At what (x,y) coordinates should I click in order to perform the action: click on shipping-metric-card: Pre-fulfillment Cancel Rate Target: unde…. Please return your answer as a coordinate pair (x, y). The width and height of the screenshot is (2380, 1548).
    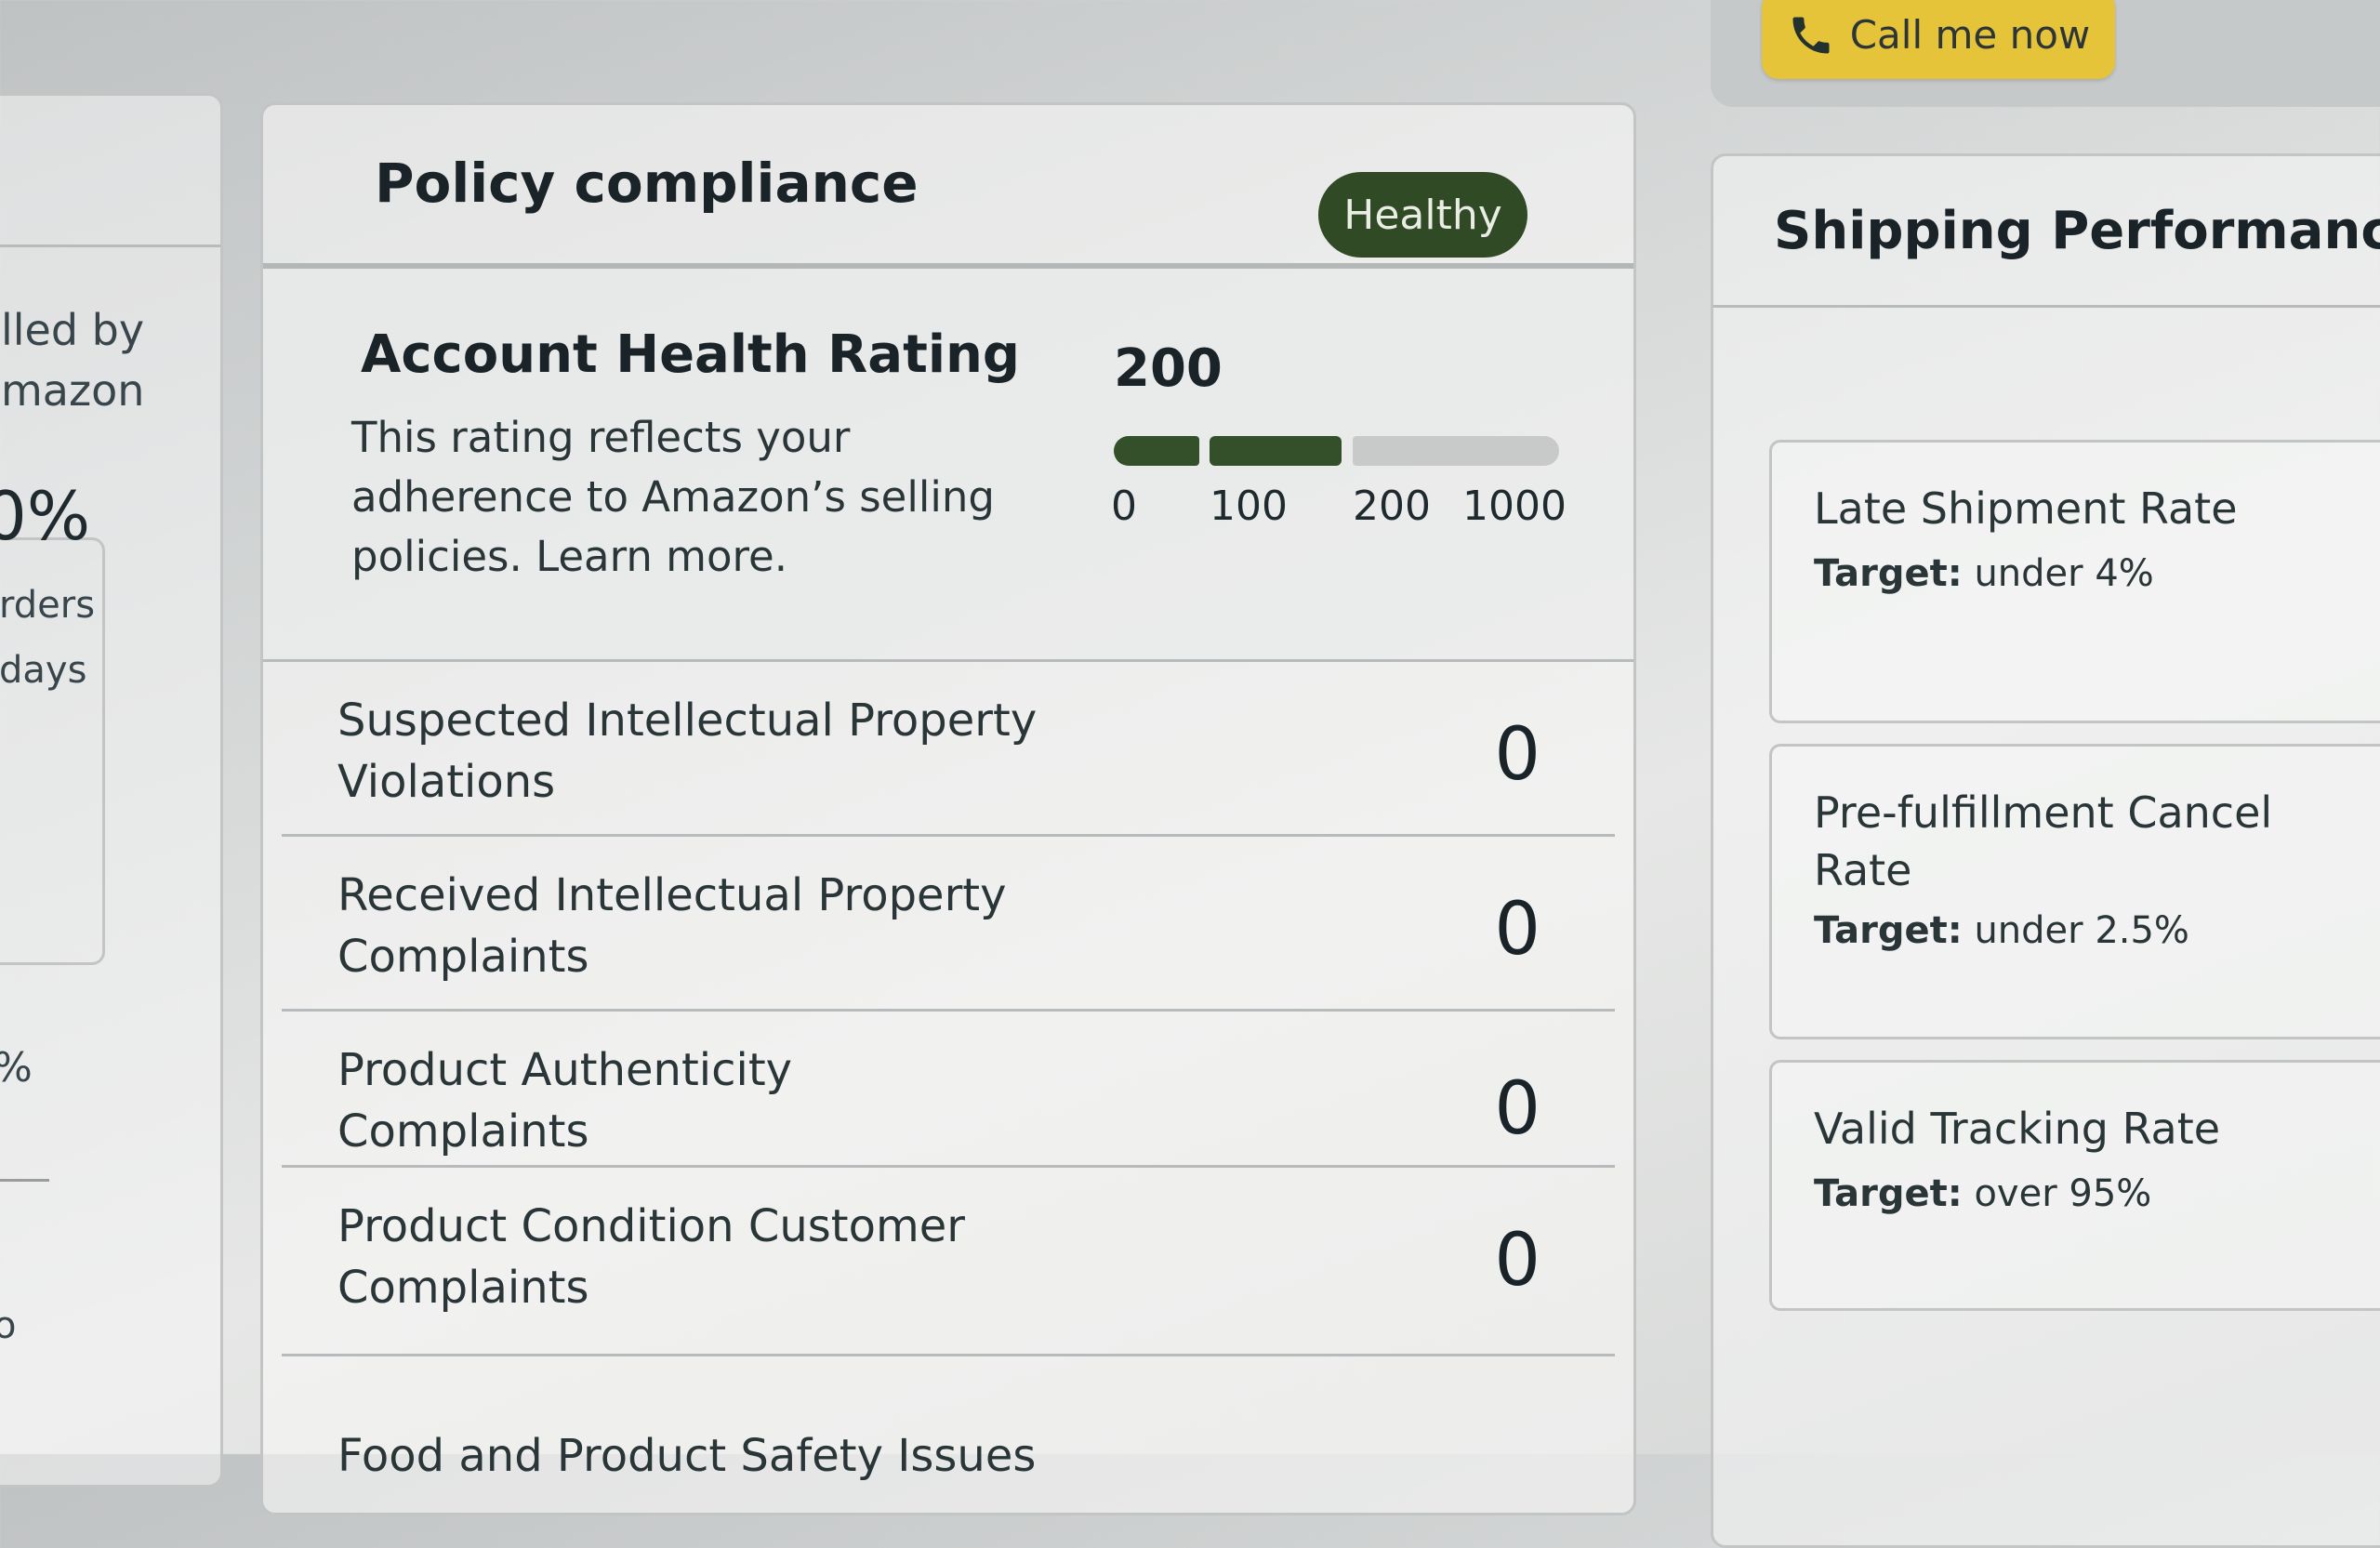
    Looking at the image, I should click on (2074, 891).